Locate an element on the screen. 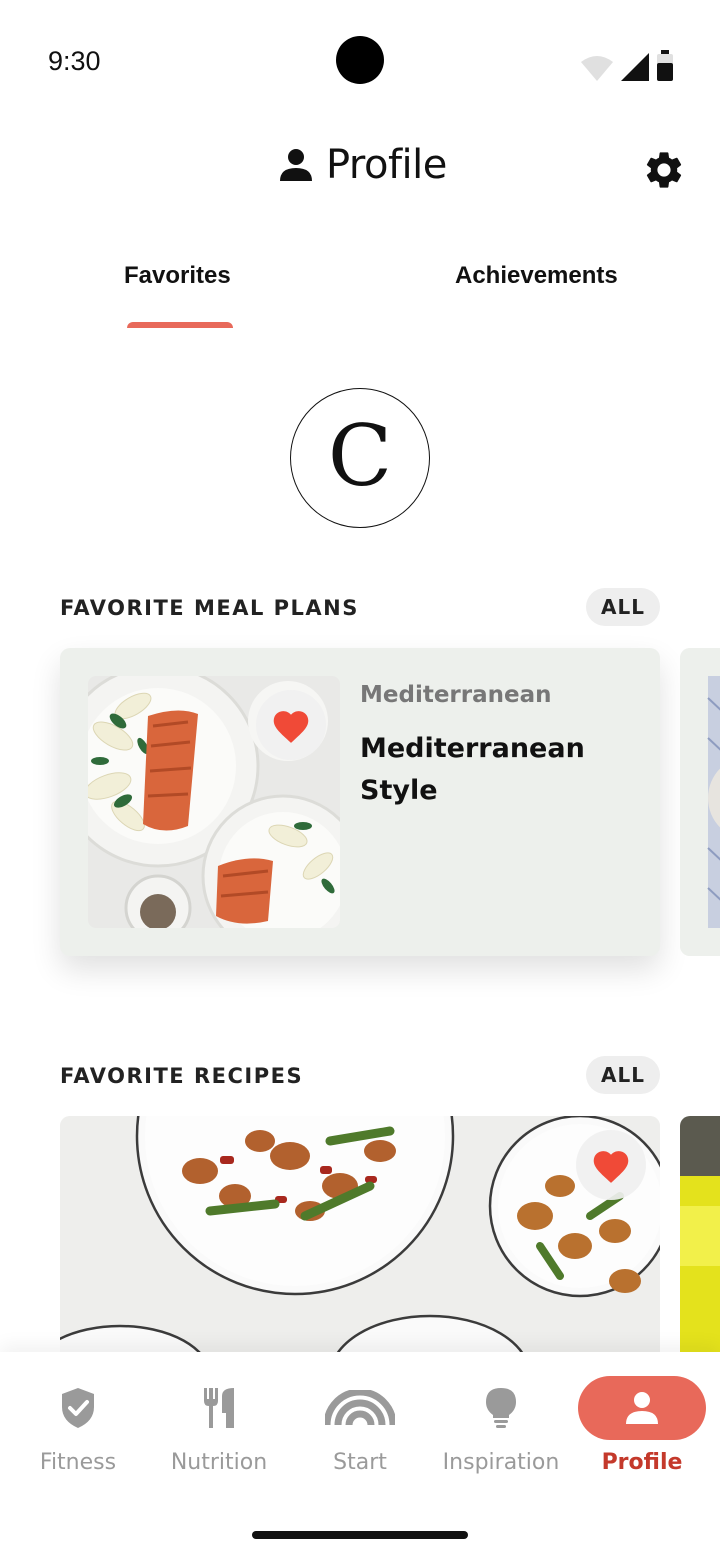 This screenshot has height=1560, width=720. status-bar: 9:30 is located at coordinates (360, 60).